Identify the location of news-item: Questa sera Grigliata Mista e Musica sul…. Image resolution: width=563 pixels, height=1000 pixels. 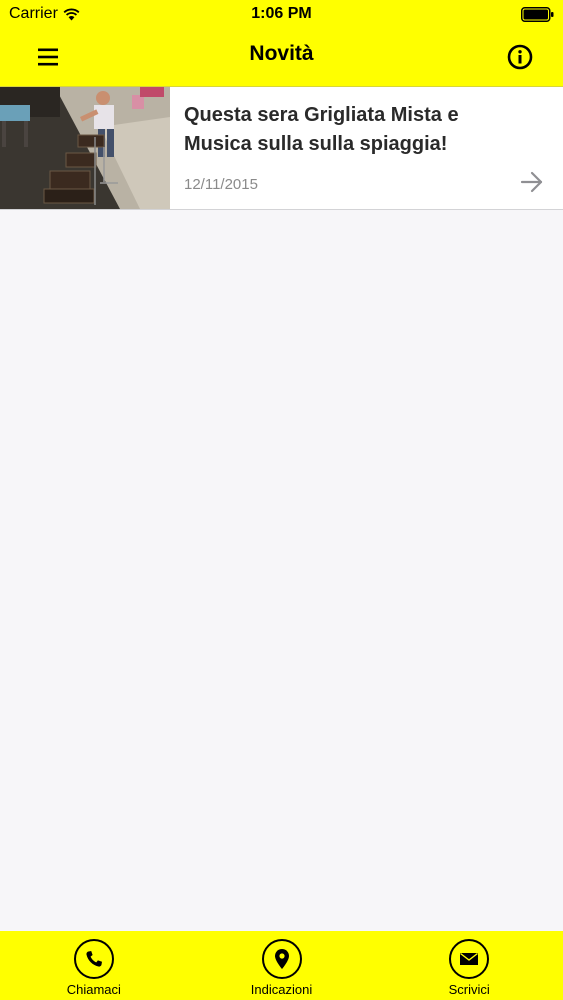
(281, 148).